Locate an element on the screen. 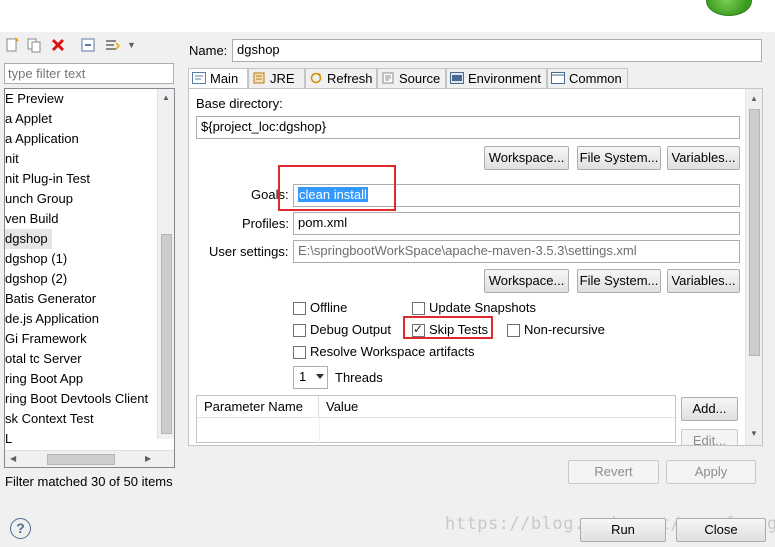 This screenshot has height=547, width=775. left-toolbar: ▼ is located at coordinates (90, 46).